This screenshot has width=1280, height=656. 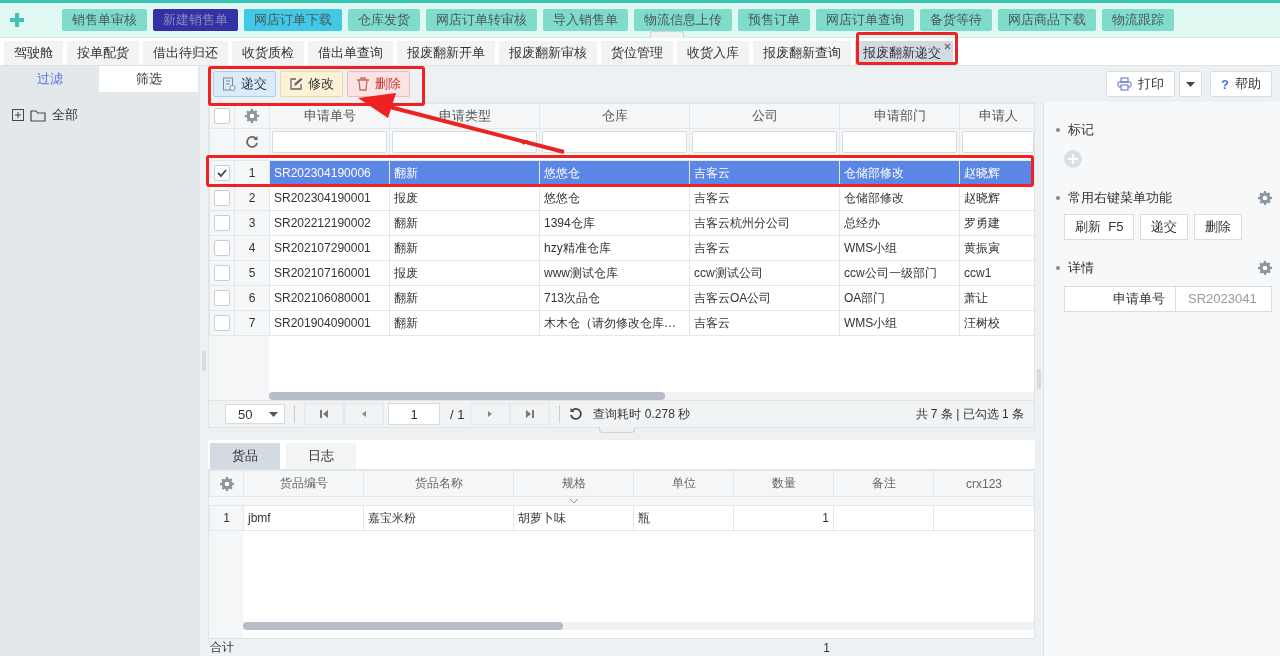 I want to click on nav-button: 网店订单转审核, so click(x=481, y=20).